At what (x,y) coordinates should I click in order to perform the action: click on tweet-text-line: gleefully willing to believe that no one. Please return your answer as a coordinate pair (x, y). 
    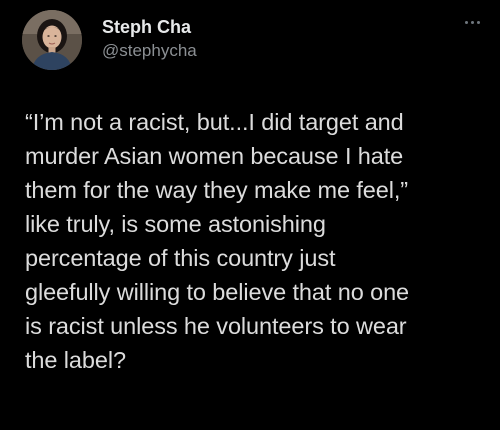
    Looking at the image, I should click on (217, 292).